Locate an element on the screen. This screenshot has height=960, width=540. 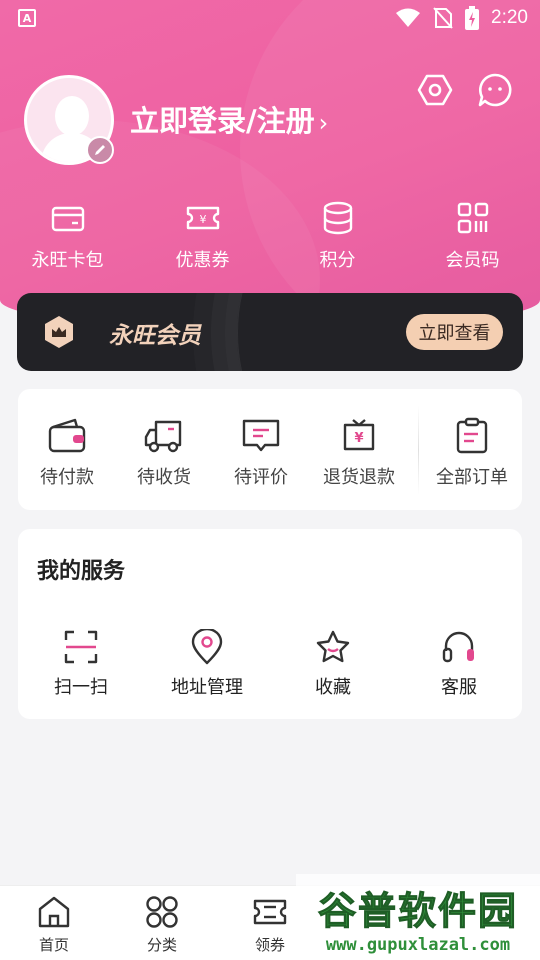
orders-divider is located at coordinates (418, 450).